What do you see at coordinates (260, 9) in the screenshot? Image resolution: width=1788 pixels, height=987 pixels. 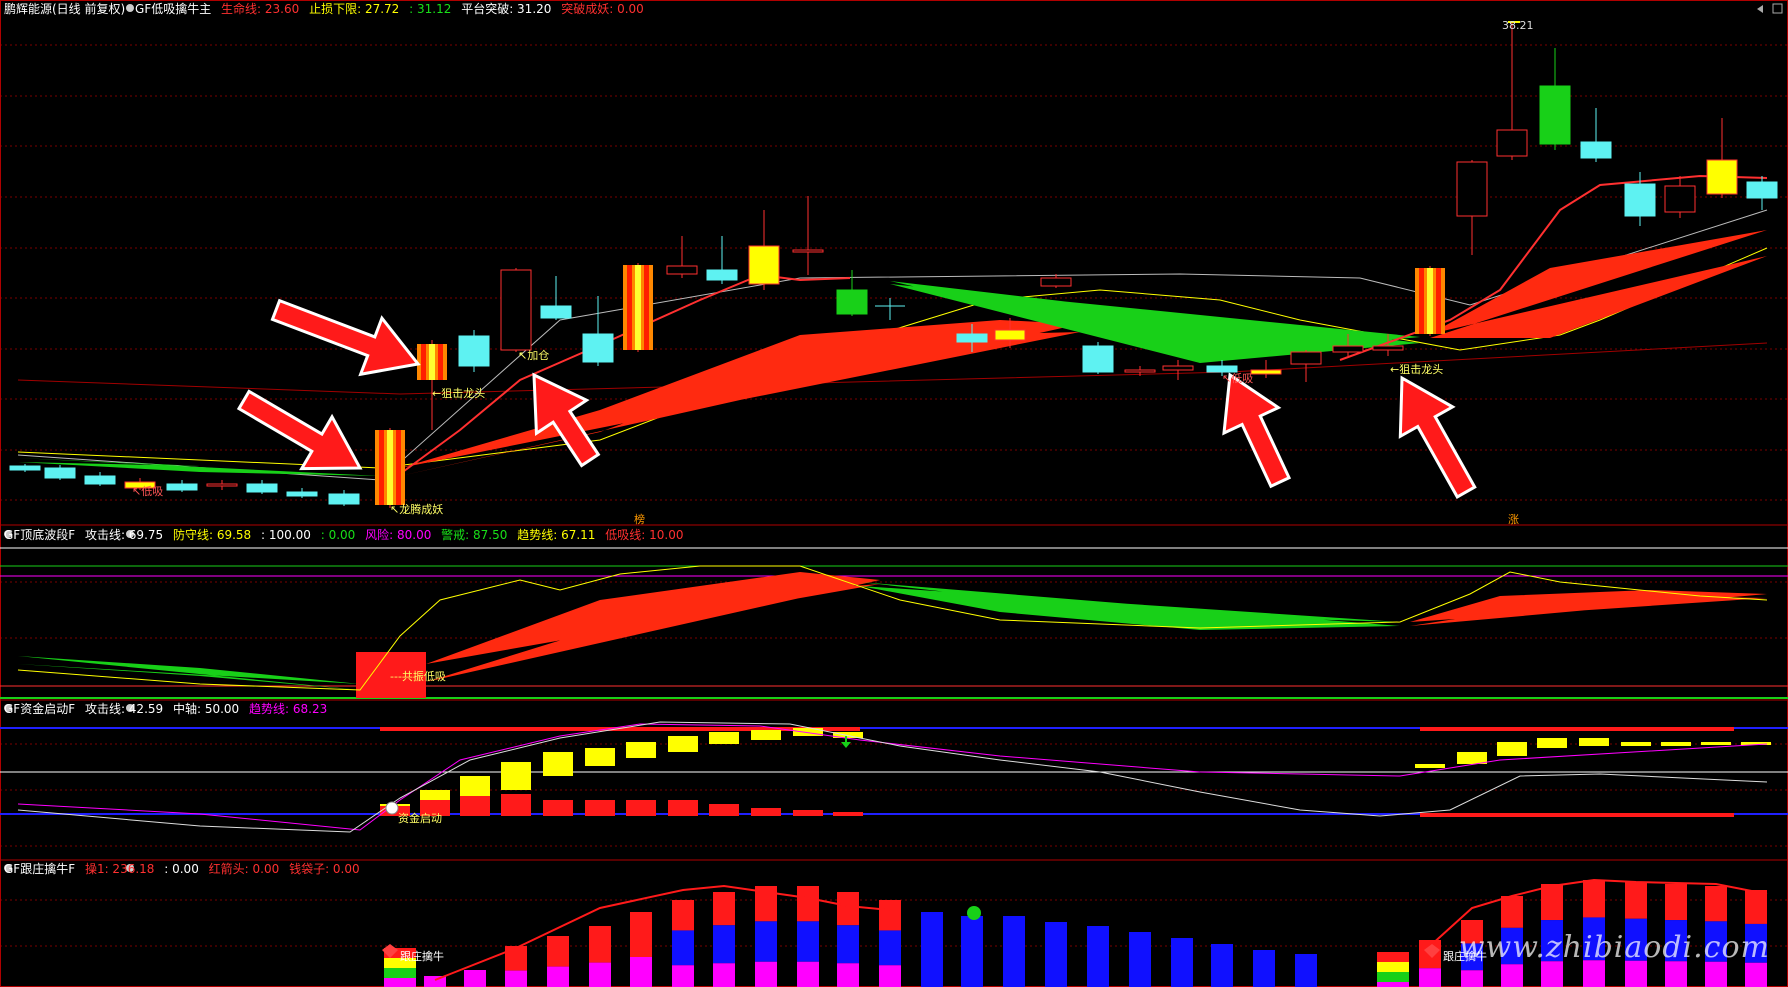 I see `main-value-0: 生命线: 23.60` at bounding box center [260, 9].